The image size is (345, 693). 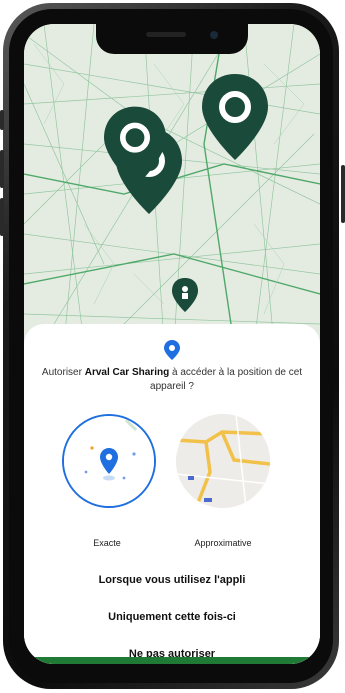 I want to click on power-button, so click(x=343, y=194).